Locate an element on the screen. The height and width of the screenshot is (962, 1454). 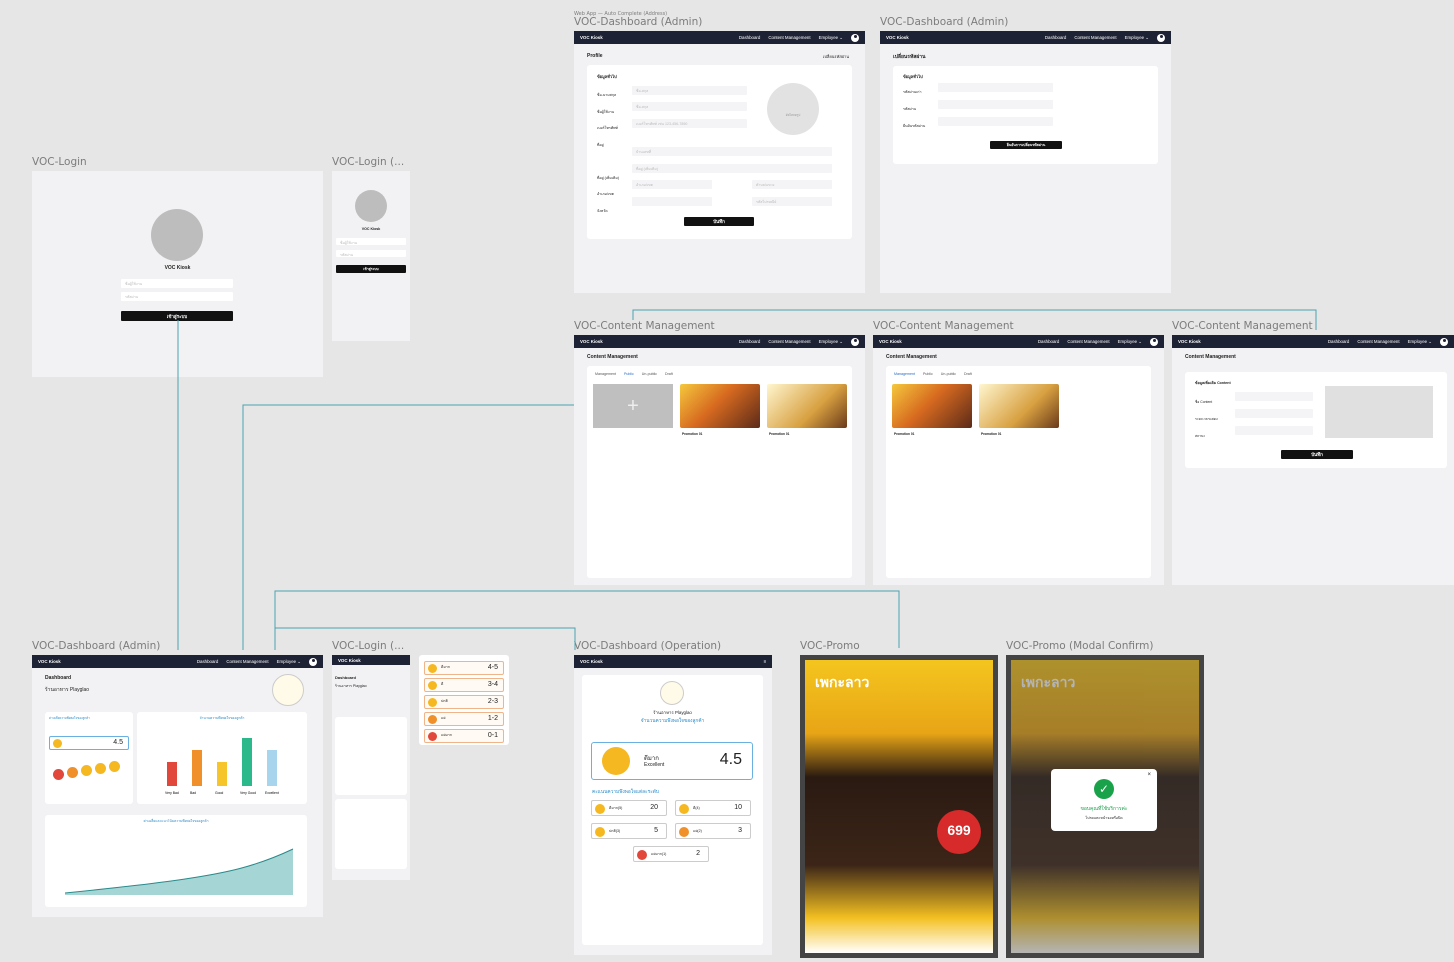
add-content-tile: + is located at coordinates (633, 406).